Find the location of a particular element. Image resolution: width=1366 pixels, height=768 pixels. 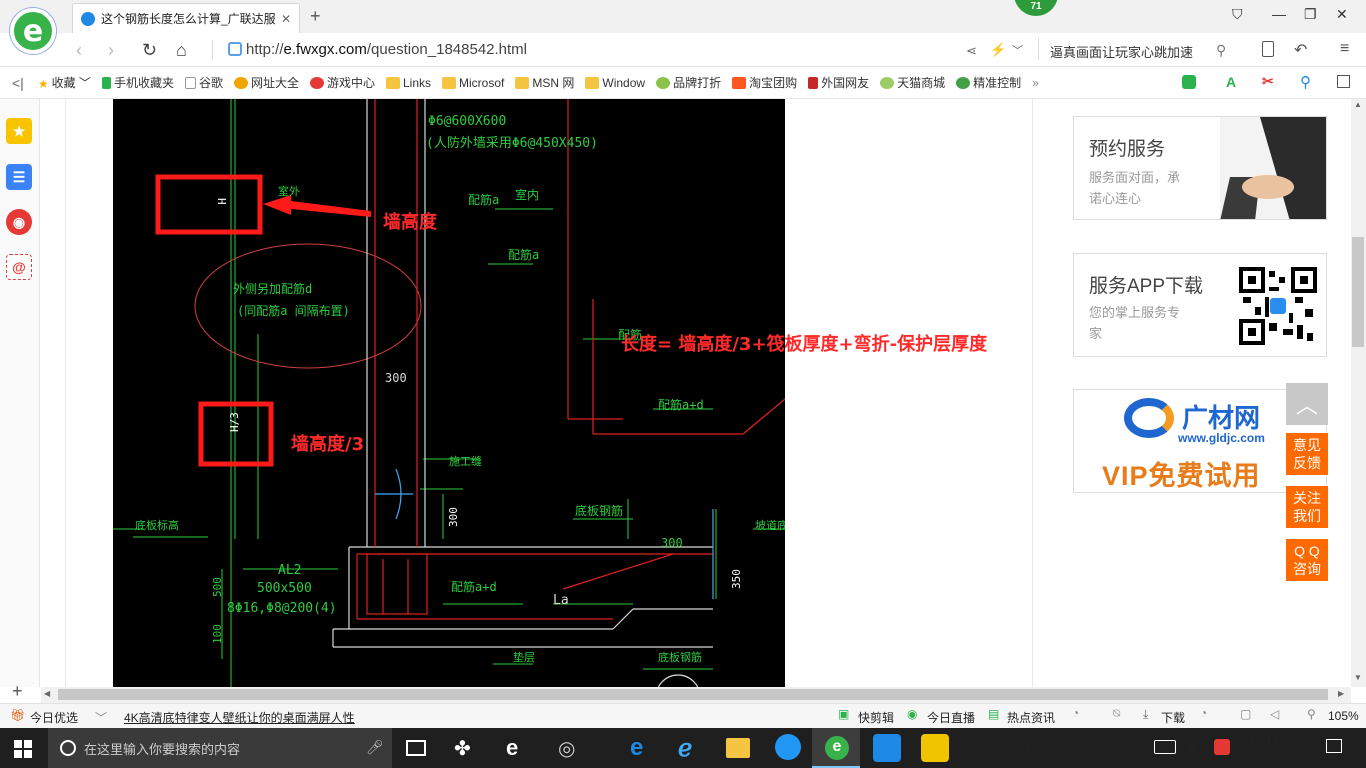

fan-app-icon: ✤ is located at coordinates (462, 748).